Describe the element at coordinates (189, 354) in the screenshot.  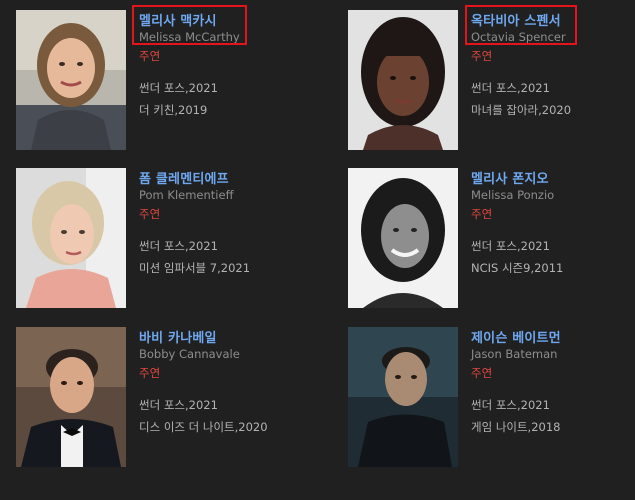
I see `actor-name-en: Bobby Cannavale` at that location.